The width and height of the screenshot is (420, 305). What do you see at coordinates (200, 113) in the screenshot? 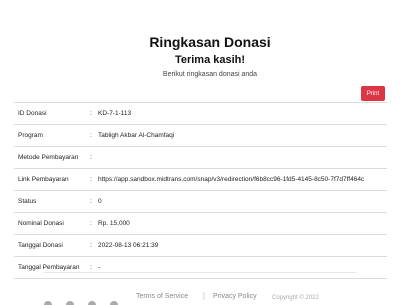
I see `table-row: ID Donasi : KD-7-1-113` at bounding box center [200, 113].